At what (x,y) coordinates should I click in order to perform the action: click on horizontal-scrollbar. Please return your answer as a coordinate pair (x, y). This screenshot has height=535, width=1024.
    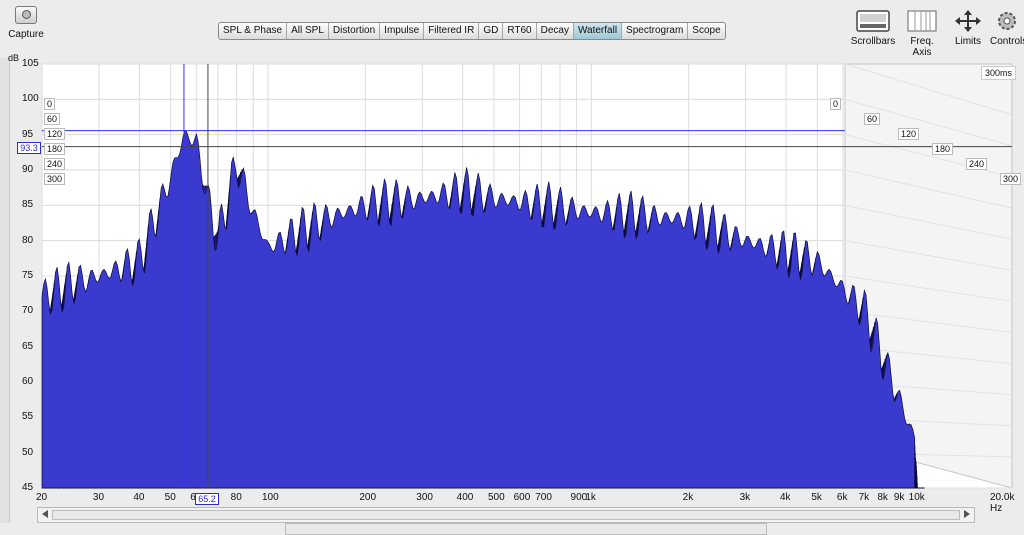
    Looking at the image, I should click on (506, 515).